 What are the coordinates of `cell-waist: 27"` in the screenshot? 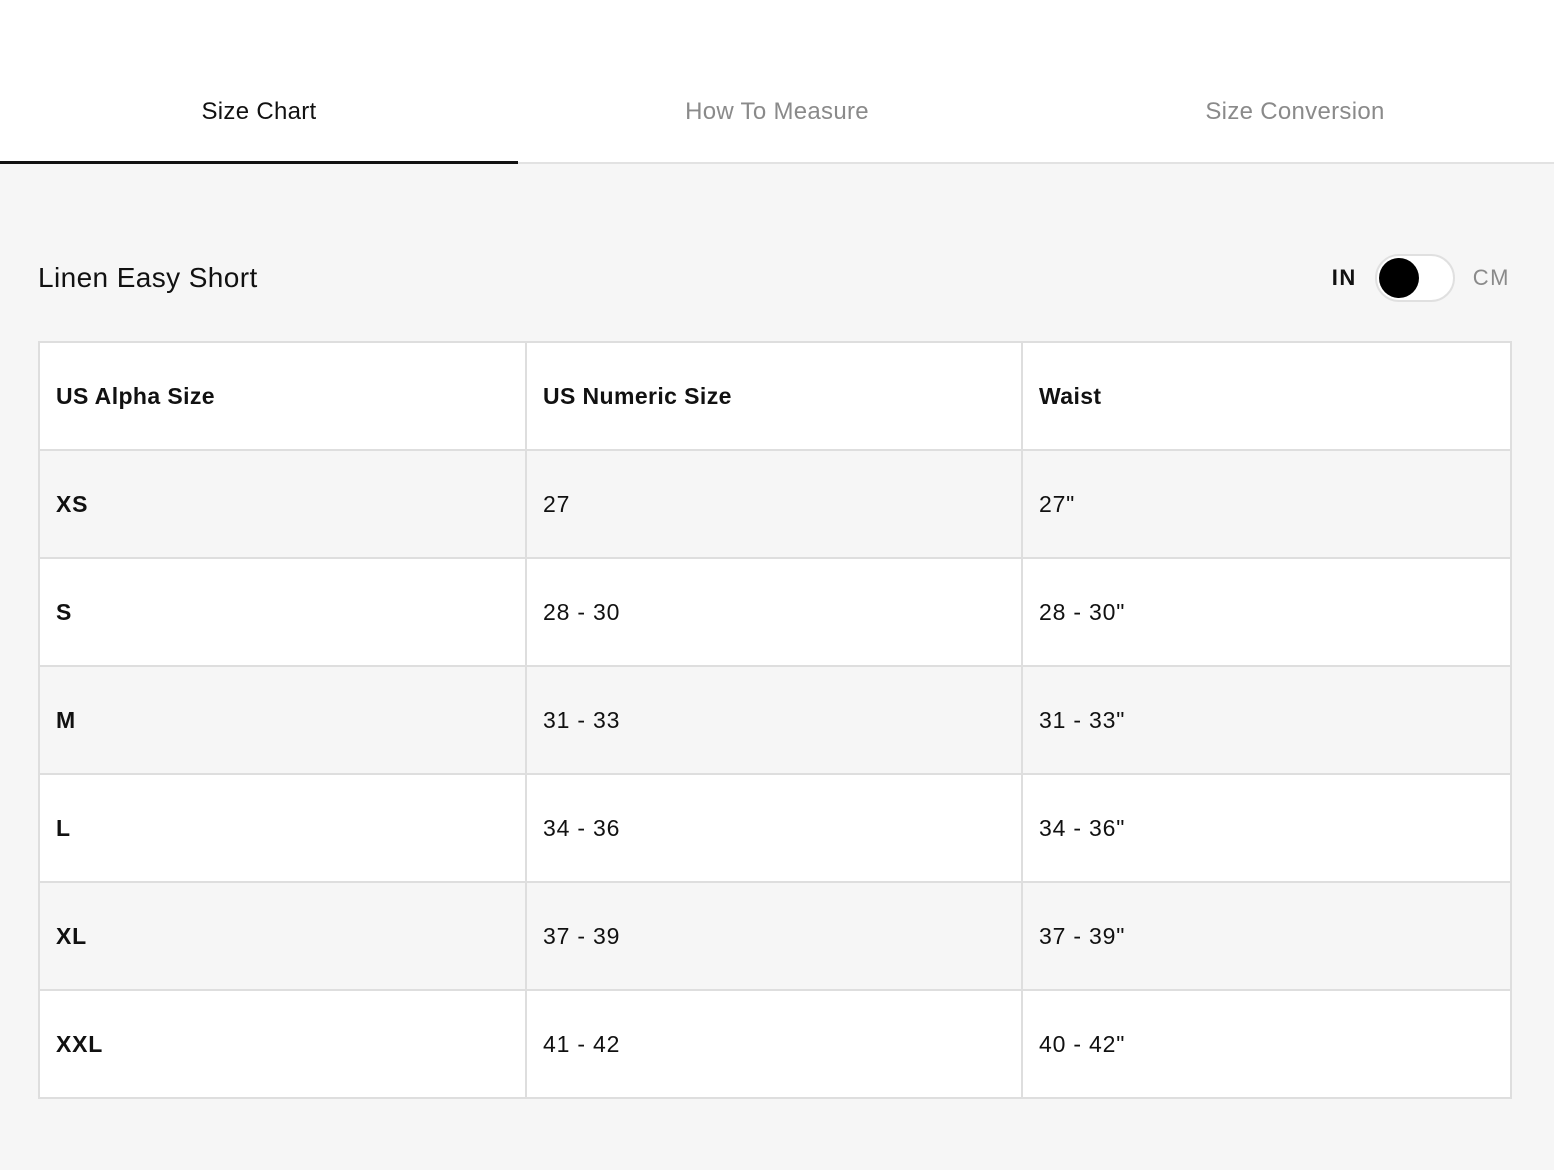 It's located at (1266, 504).